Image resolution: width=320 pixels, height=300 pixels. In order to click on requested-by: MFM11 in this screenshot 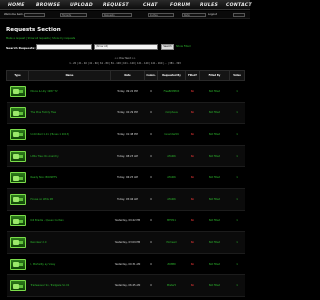, I will do `click(171, 221)`.